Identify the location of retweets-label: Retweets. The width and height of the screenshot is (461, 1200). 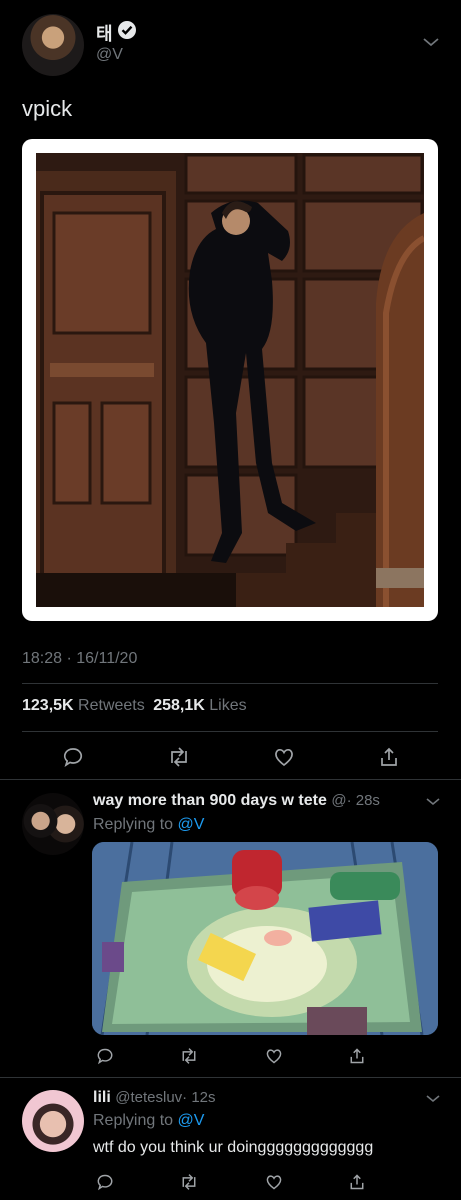
(111, 705).